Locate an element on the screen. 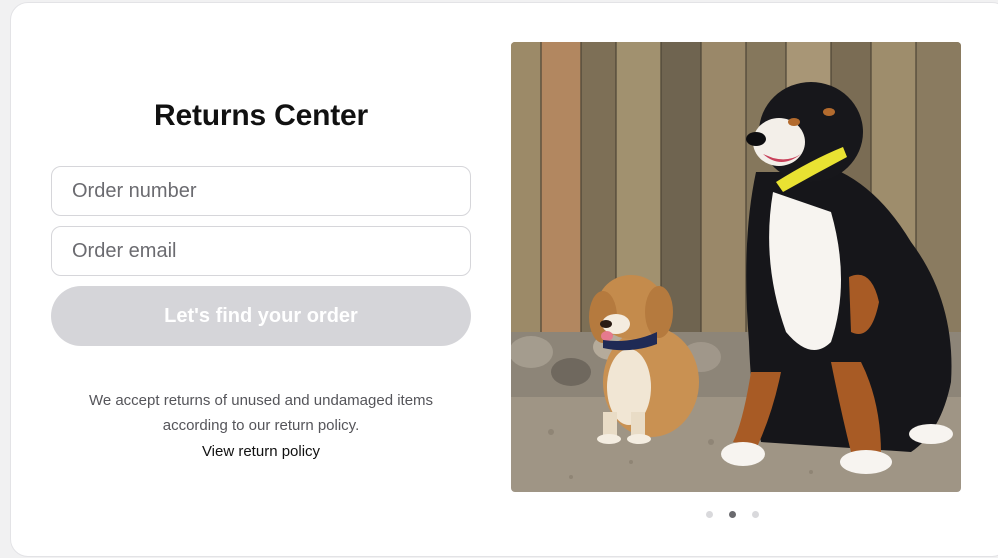 This screenshot has height=558, width=998. returns-note-line-2: according to our return policy. is located at coordinates (261, 425).